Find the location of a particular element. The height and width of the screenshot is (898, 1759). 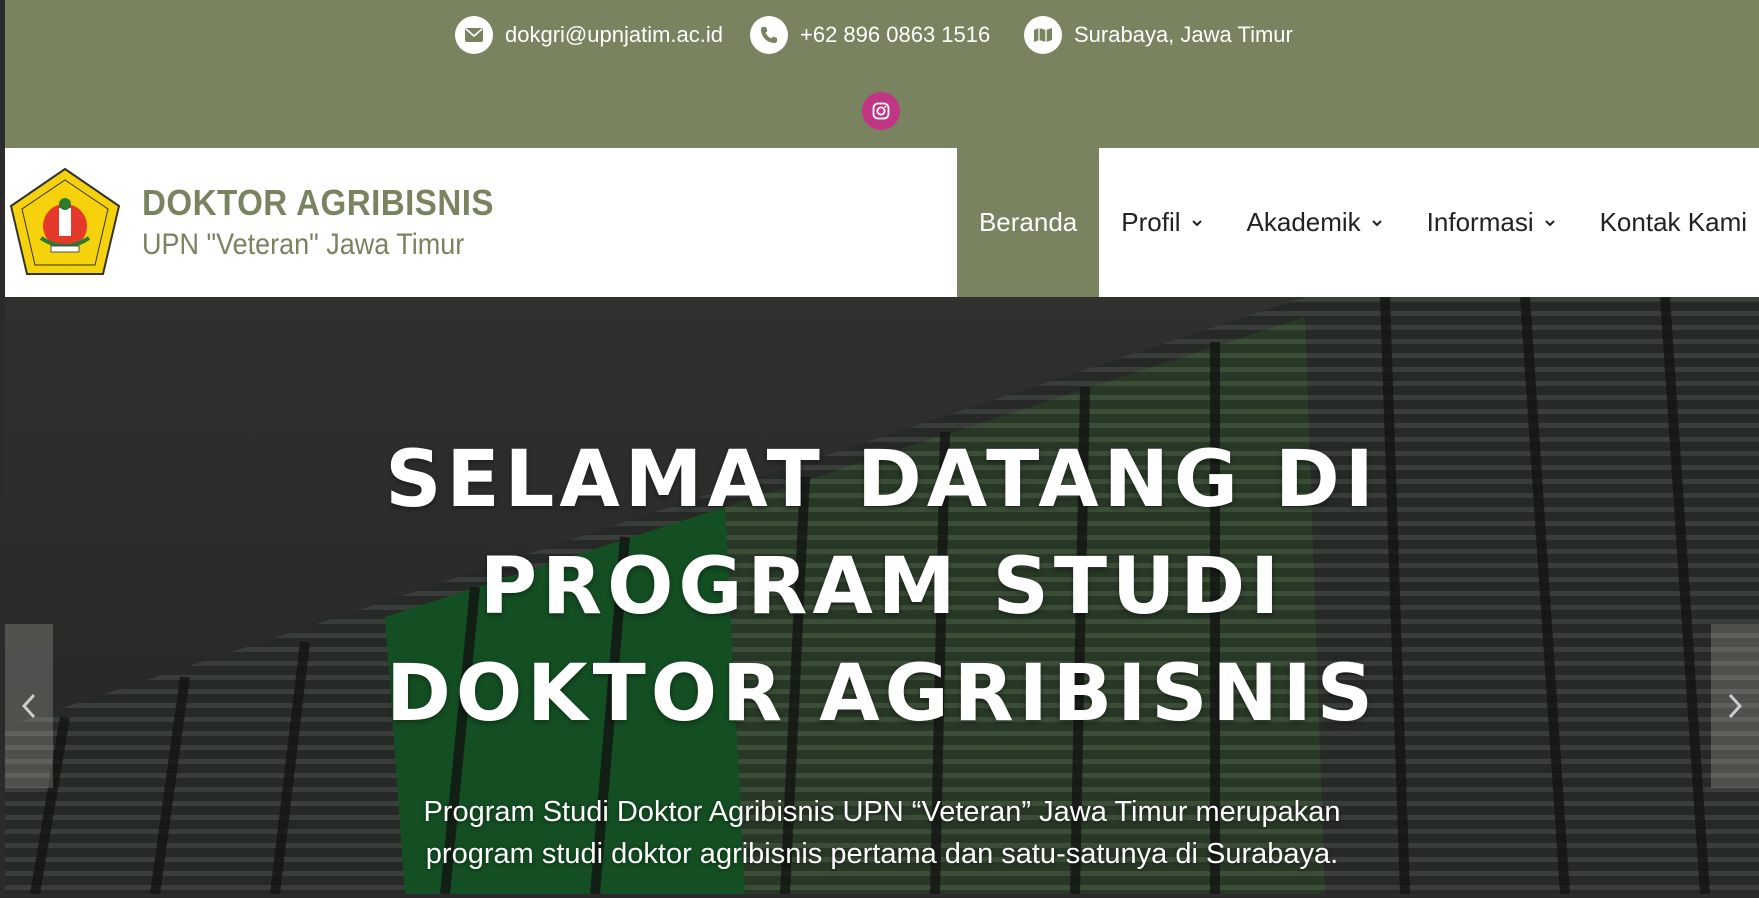

nav-label: Profil is located at coordinates (1151, 222).